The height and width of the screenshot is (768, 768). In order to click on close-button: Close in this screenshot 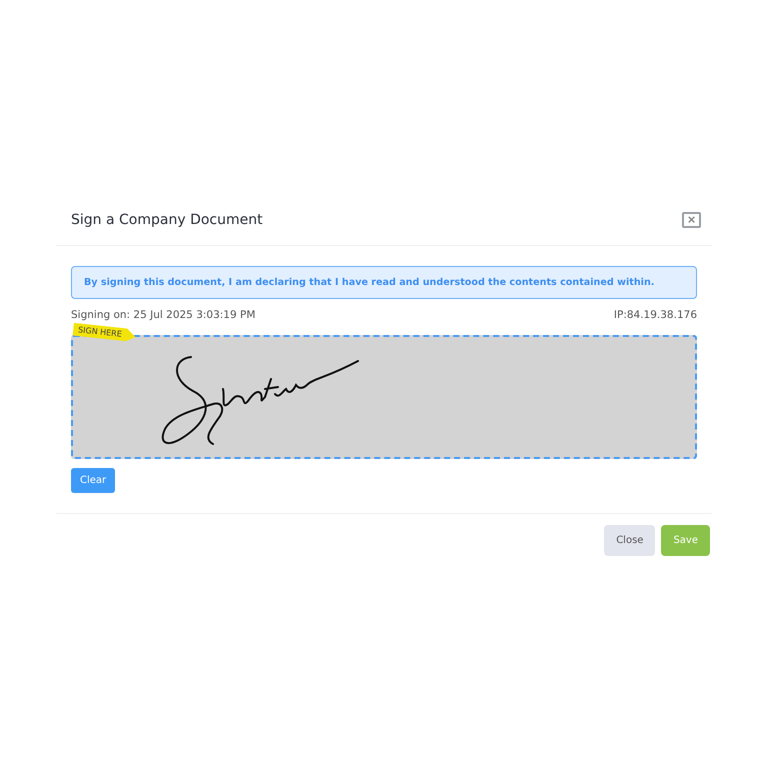, I will do `click(630, 540)`.